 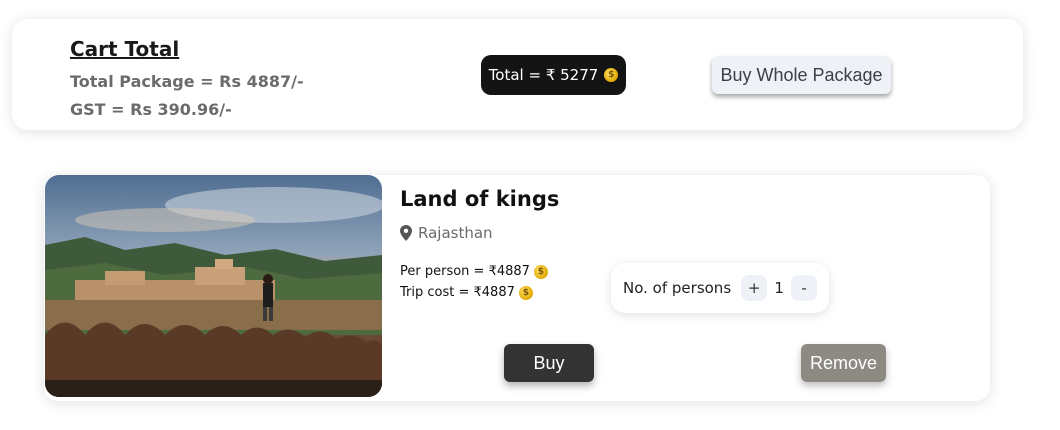 I want to click on location-pin-icon, so click(x=406, y=233).